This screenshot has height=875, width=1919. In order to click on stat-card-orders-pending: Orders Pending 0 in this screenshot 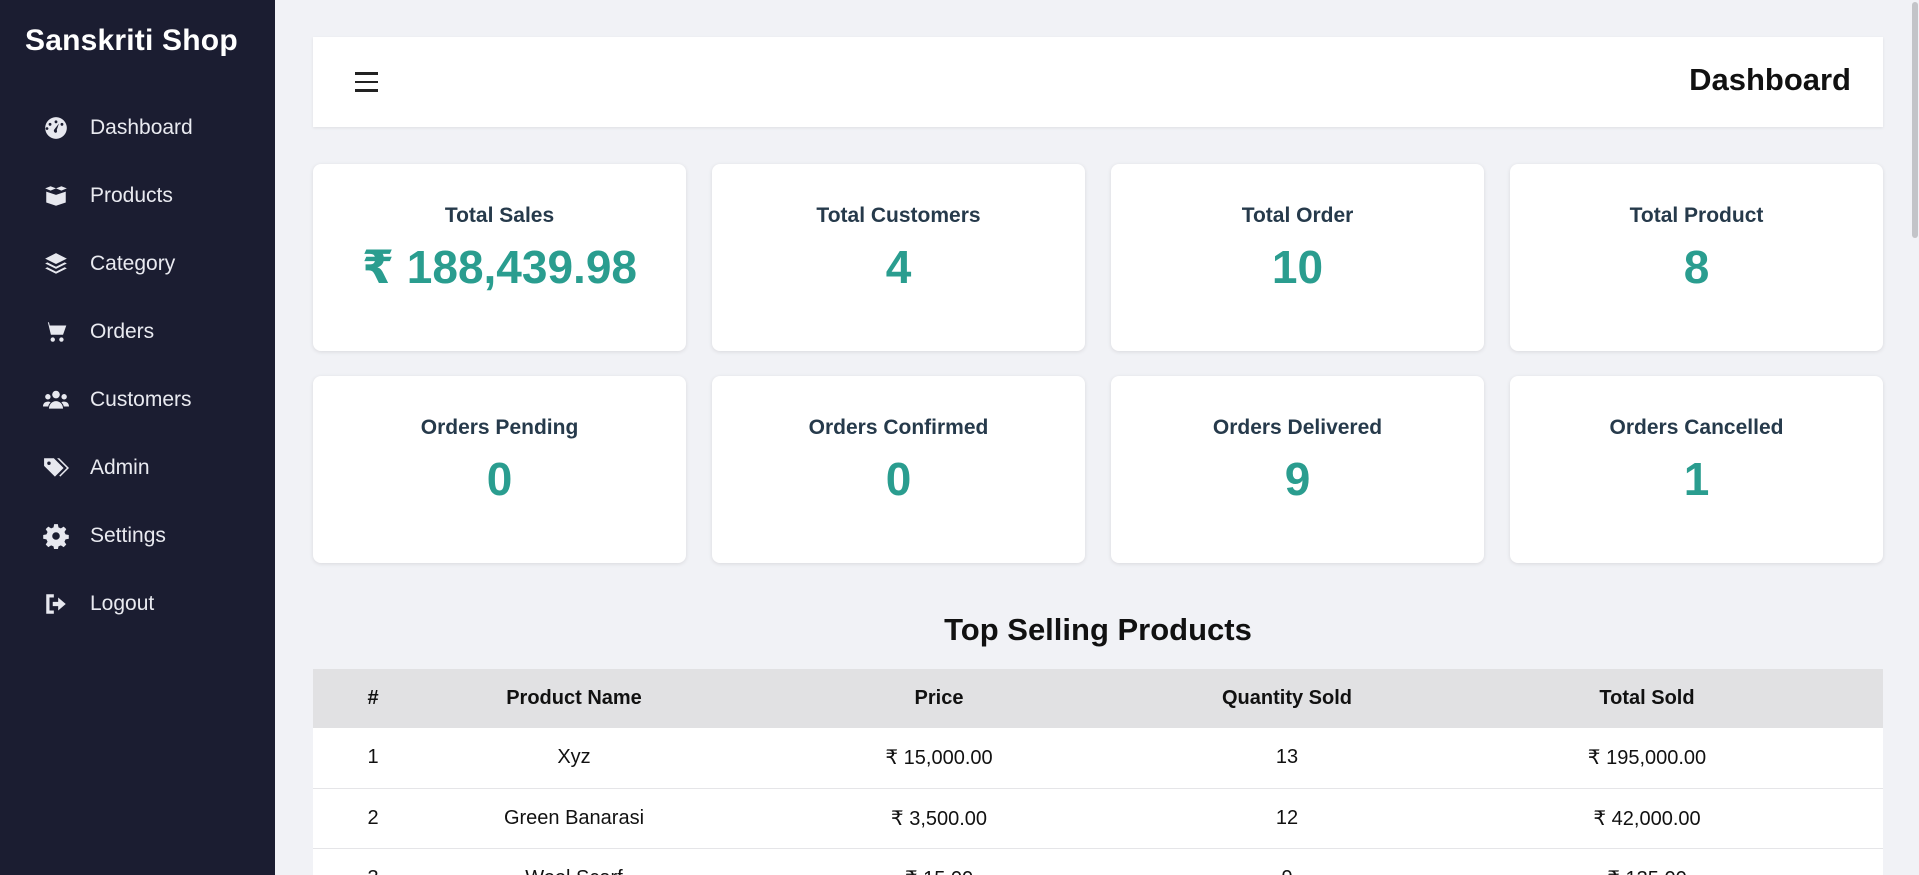, I will do `click(499, 469)`.